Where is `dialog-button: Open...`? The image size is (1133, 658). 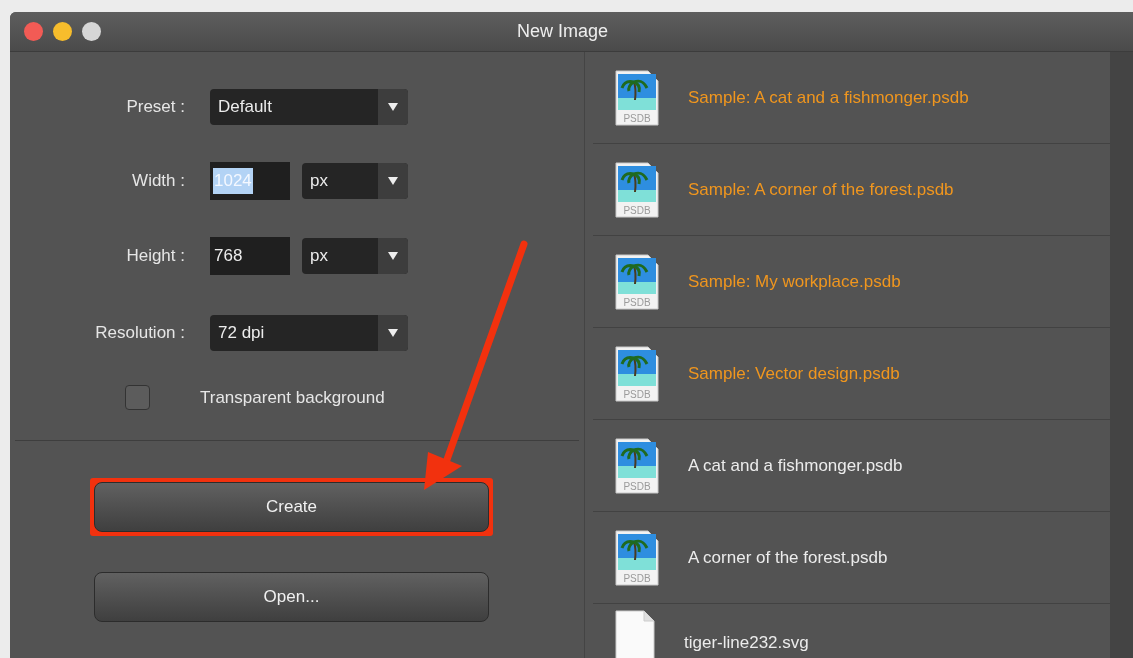
dialog-button: Open... is located at coordinates (291, 596).